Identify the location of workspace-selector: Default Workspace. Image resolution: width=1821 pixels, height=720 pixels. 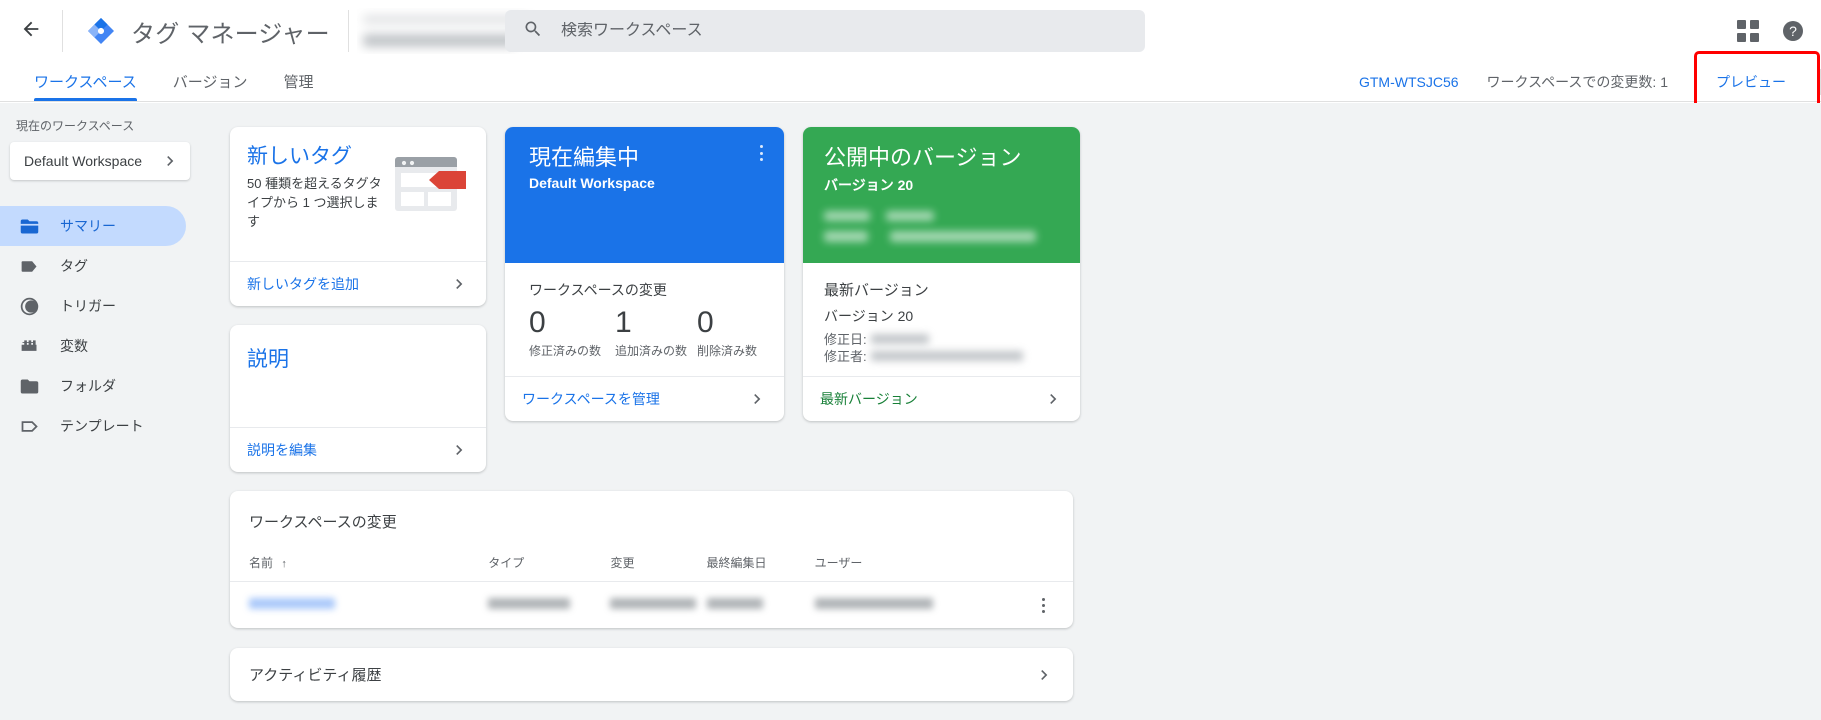
(100, 161).